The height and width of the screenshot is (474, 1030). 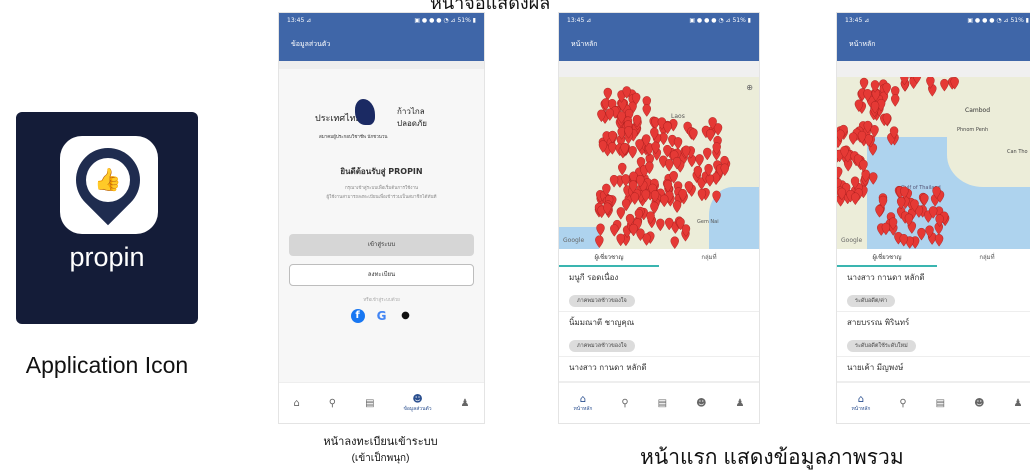 I want to click on map-pin-icon: 👍, so click(x=108, y=180).